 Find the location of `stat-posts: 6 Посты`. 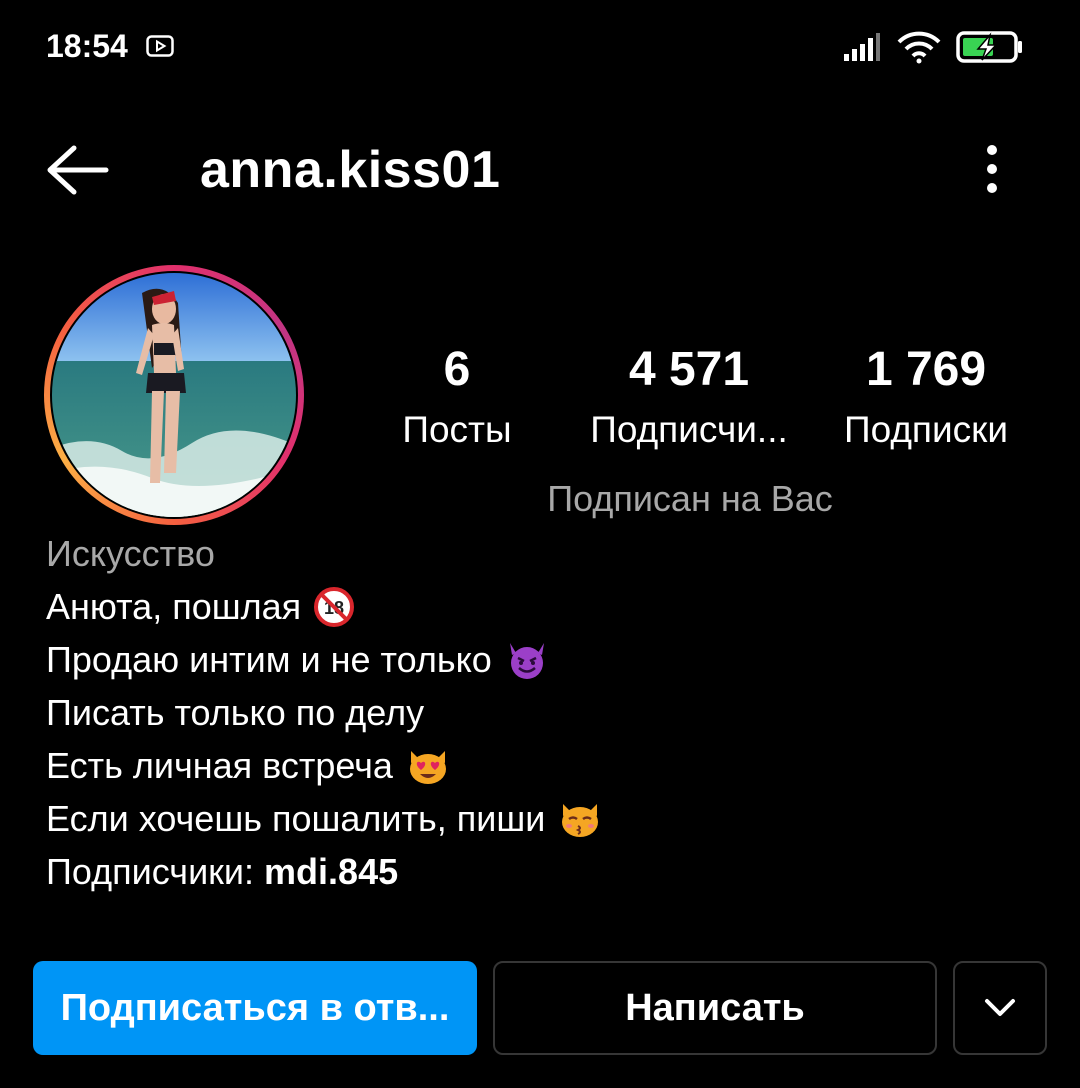

stat-posts: 6 Посты is located at coordinates (457, 397).